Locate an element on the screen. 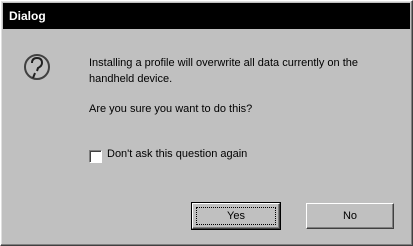 The image size is (413, 246). yes-button: Yes is located at coordinates (236, 216).